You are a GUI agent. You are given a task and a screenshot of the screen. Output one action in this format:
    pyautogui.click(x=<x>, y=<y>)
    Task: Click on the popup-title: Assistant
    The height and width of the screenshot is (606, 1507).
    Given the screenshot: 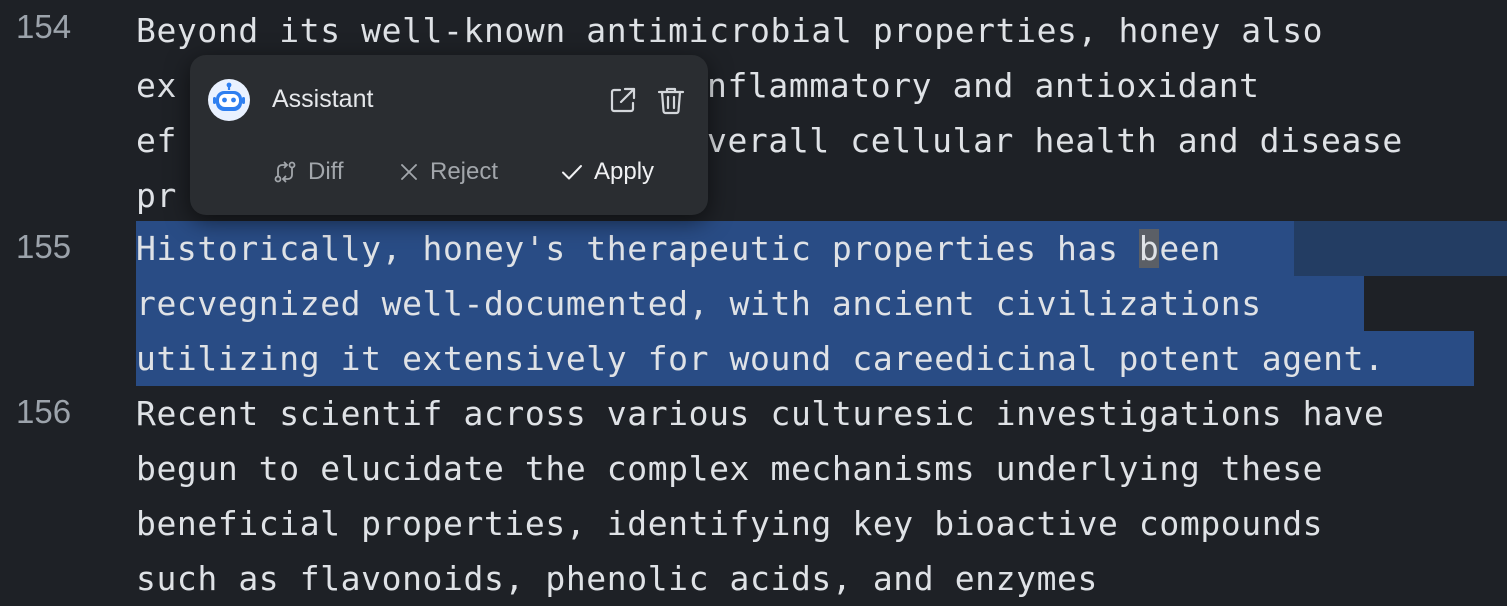 What is the action you would take?
    pyautogui.click(x=323, y=99)
    